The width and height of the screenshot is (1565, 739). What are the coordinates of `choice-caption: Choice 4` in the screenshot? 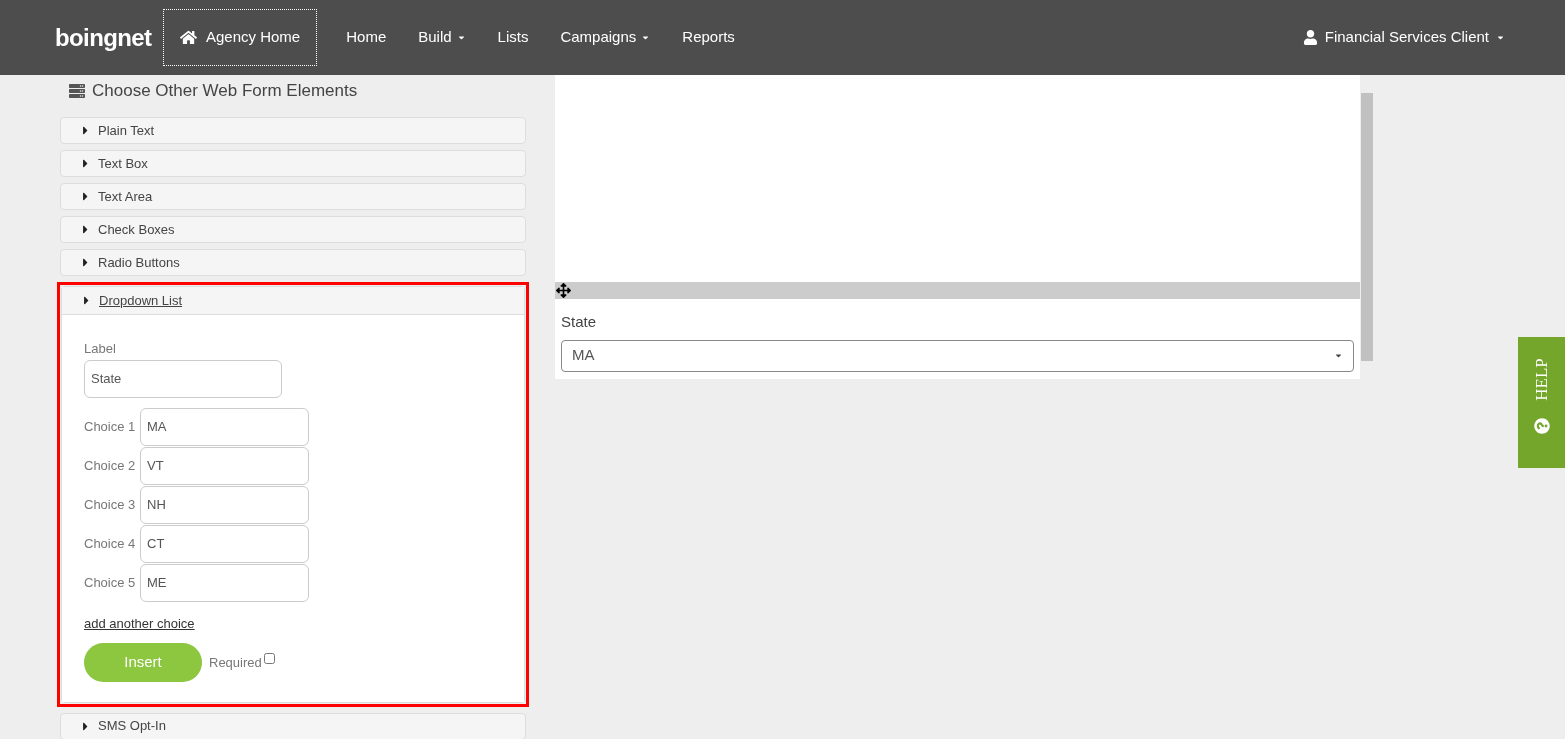 It's located at (110, 543).